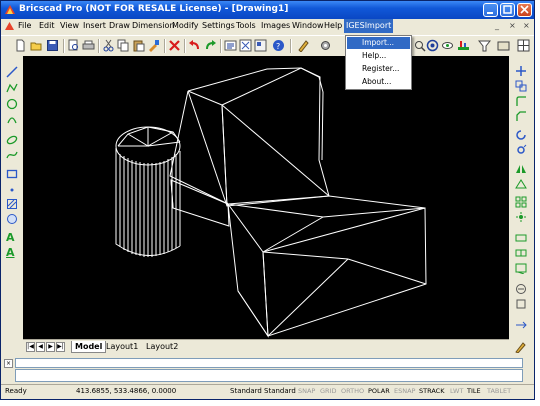  Describe the element at coordinates (69, 25) in the screenshot. I see `menu-view: View` at that location.